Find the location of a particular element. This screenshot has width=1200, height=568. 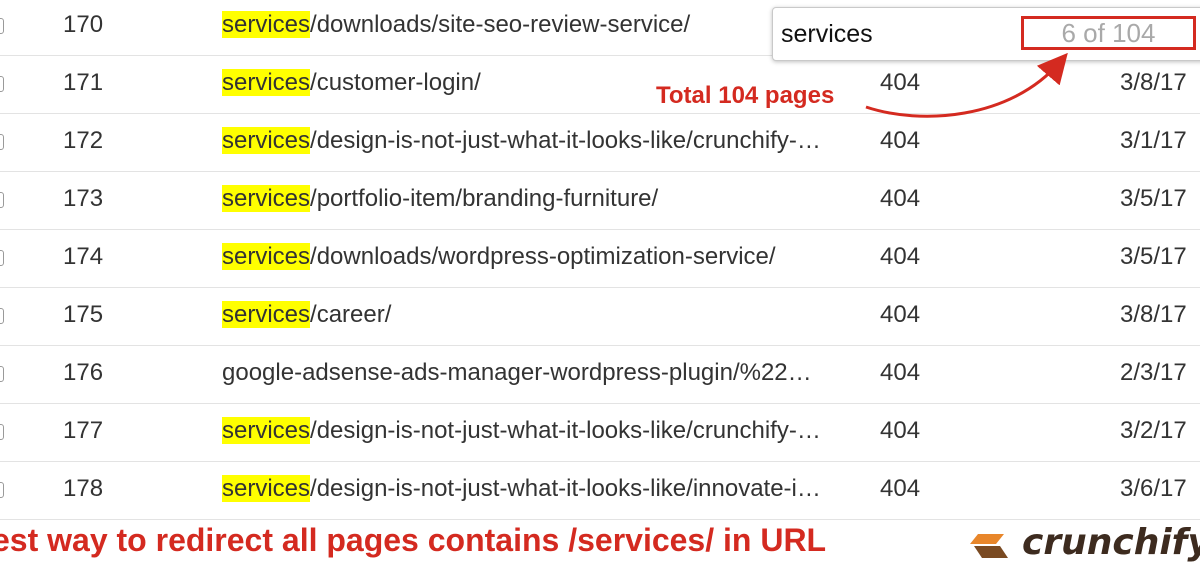

match-count: 6 of 104 is located at coordinates (1108, 33).